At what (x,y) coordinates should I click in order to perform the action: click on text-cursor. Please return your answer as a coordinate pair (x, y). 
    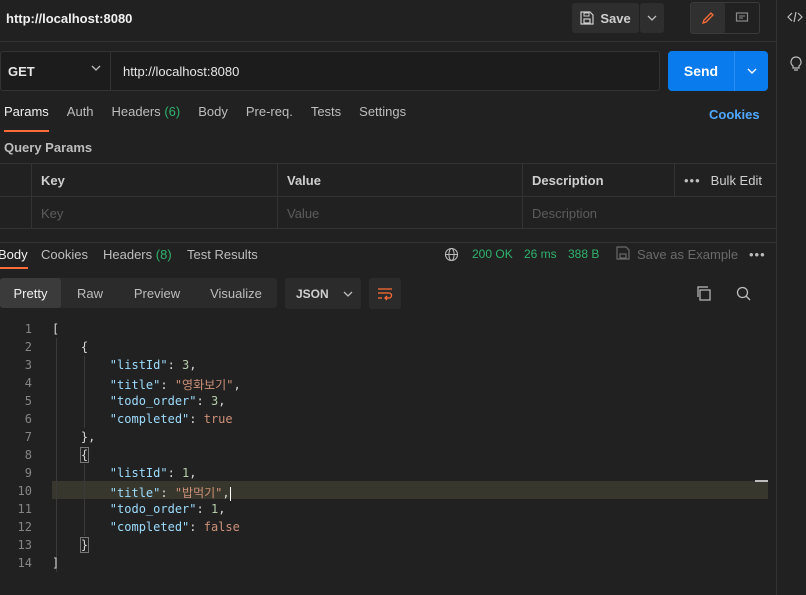
    Looking at the image, I should click on (230, 493).